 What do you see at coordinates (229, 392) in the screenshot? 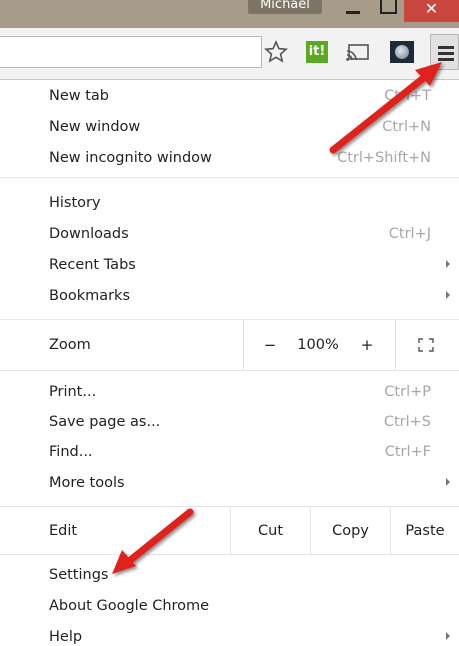
I see `menu-item-print: Print... Ctrl+P` at bounding box center [229, 392].